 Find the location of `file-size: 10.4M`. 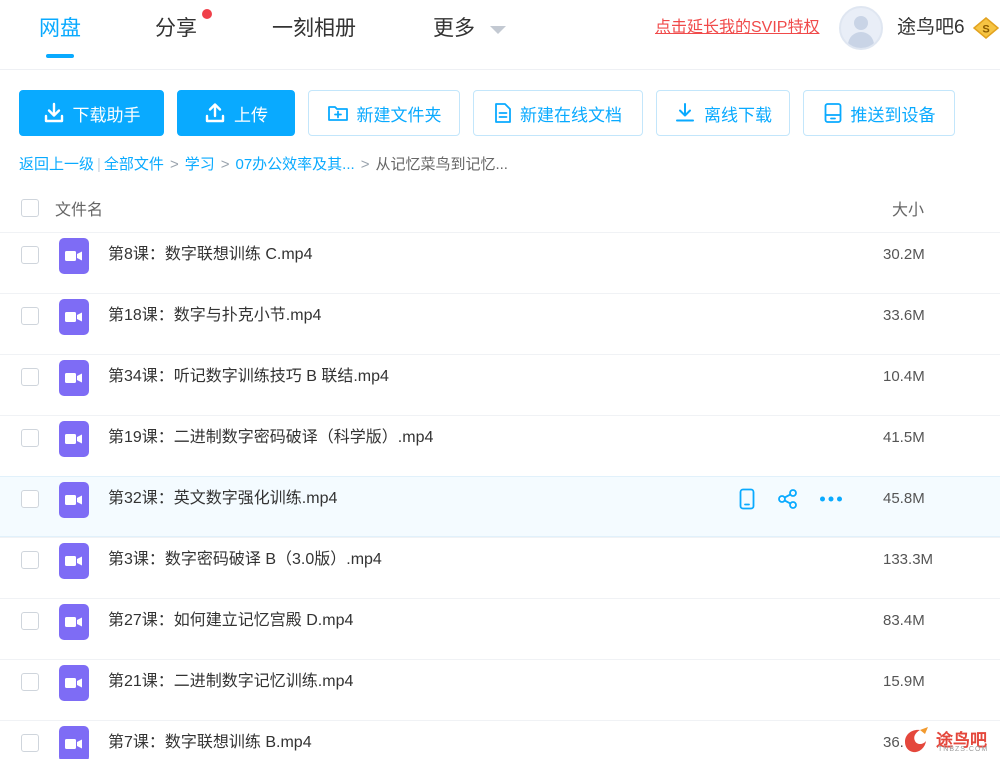

file-size: 10.4M is located at coordinates (904, 376).